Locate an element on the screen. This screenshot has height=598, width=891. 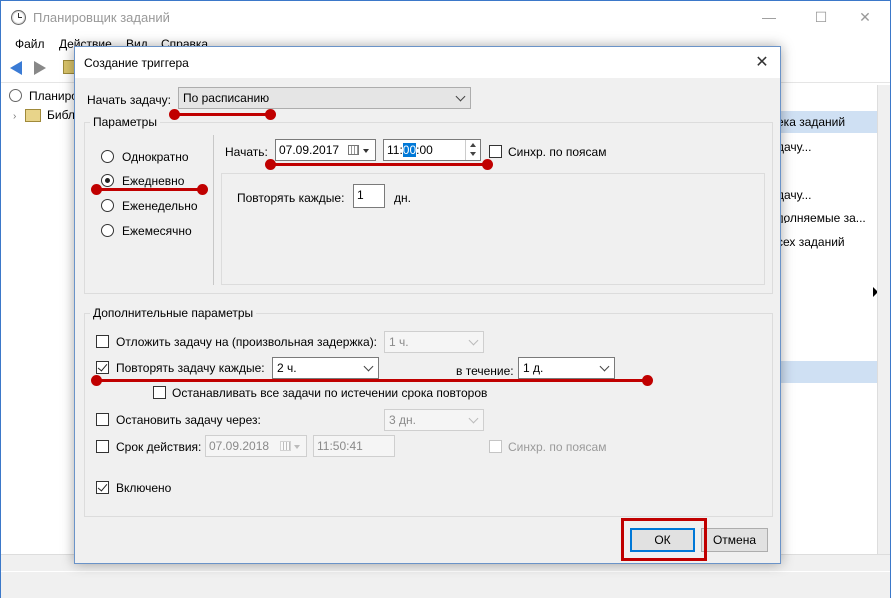
repeat-every-label: Повторять каждые: is located at coordinates (291, 198).